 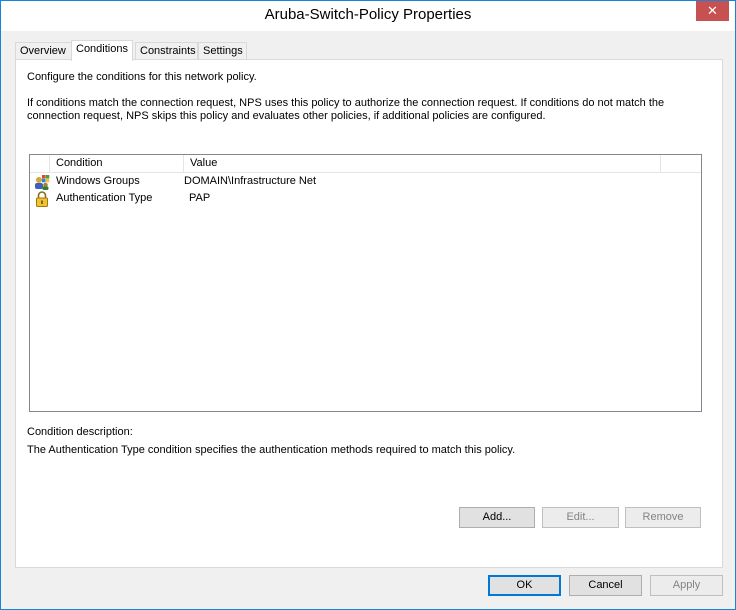 I want to click on ok-button: OK, so click(x=524, y=585).